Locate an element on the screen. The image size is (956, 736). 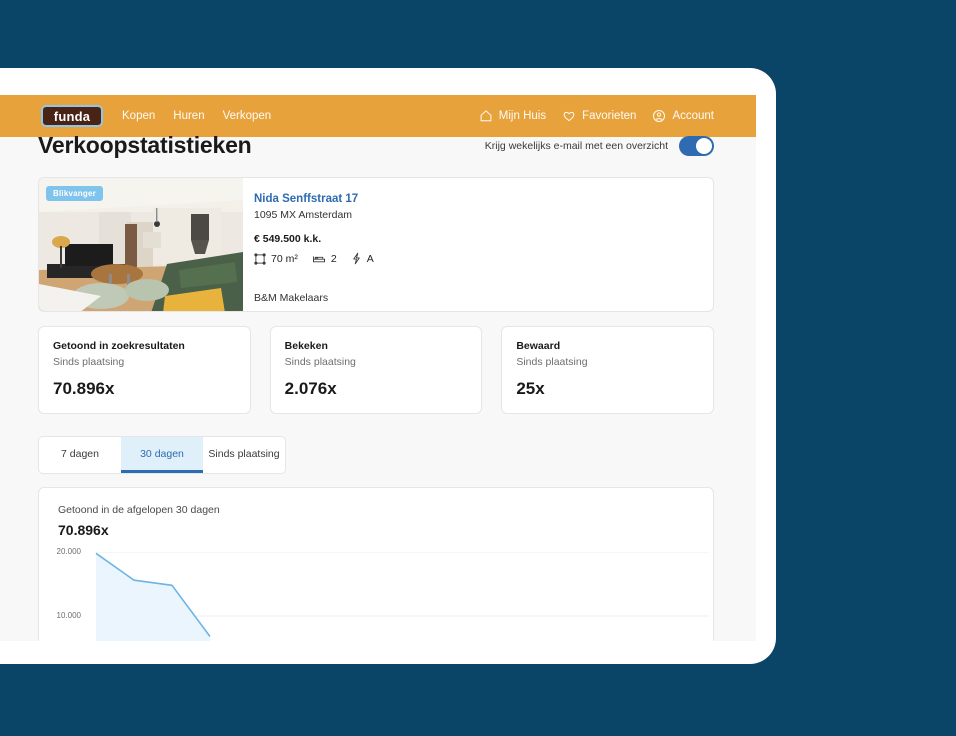
feature-value: 2 is located at coordinates (333, 258).